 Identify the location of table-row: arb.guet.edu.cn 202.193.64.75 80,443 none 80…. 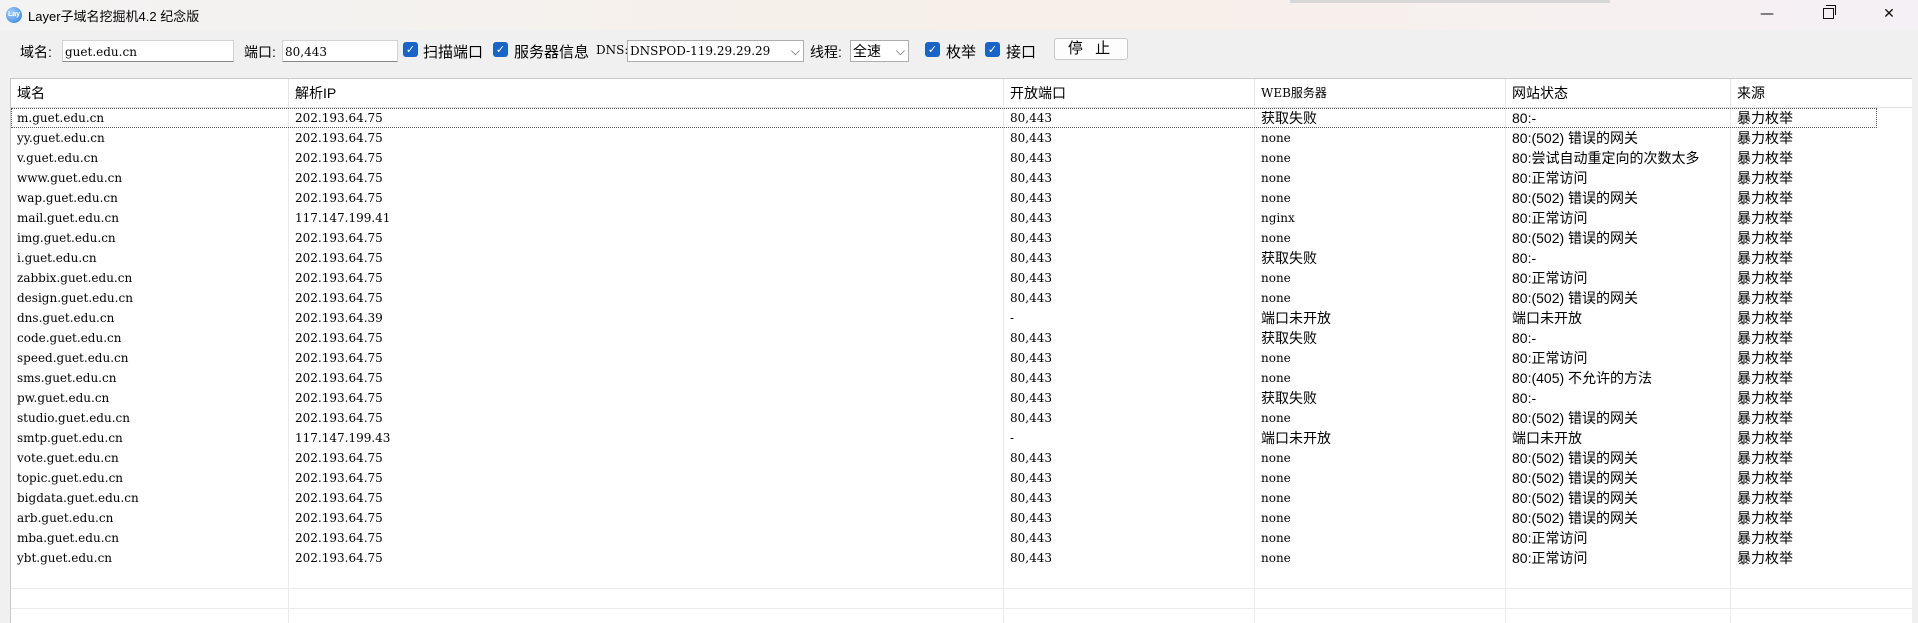
(961, 518).